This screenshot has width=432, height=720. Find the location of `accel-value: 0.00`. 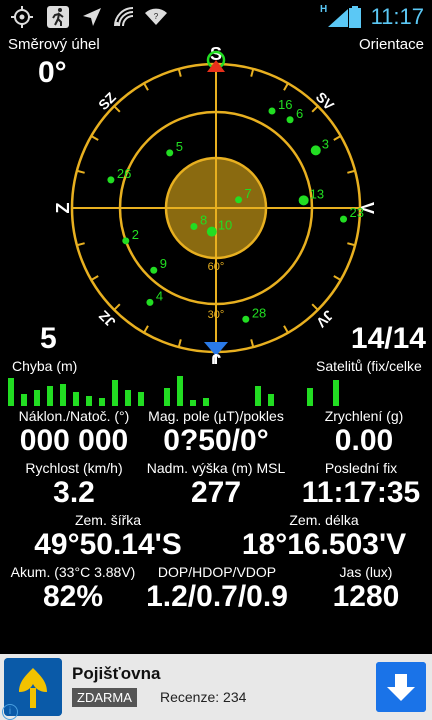

accel-value: 0.00 is located at coordinates (364, 440).